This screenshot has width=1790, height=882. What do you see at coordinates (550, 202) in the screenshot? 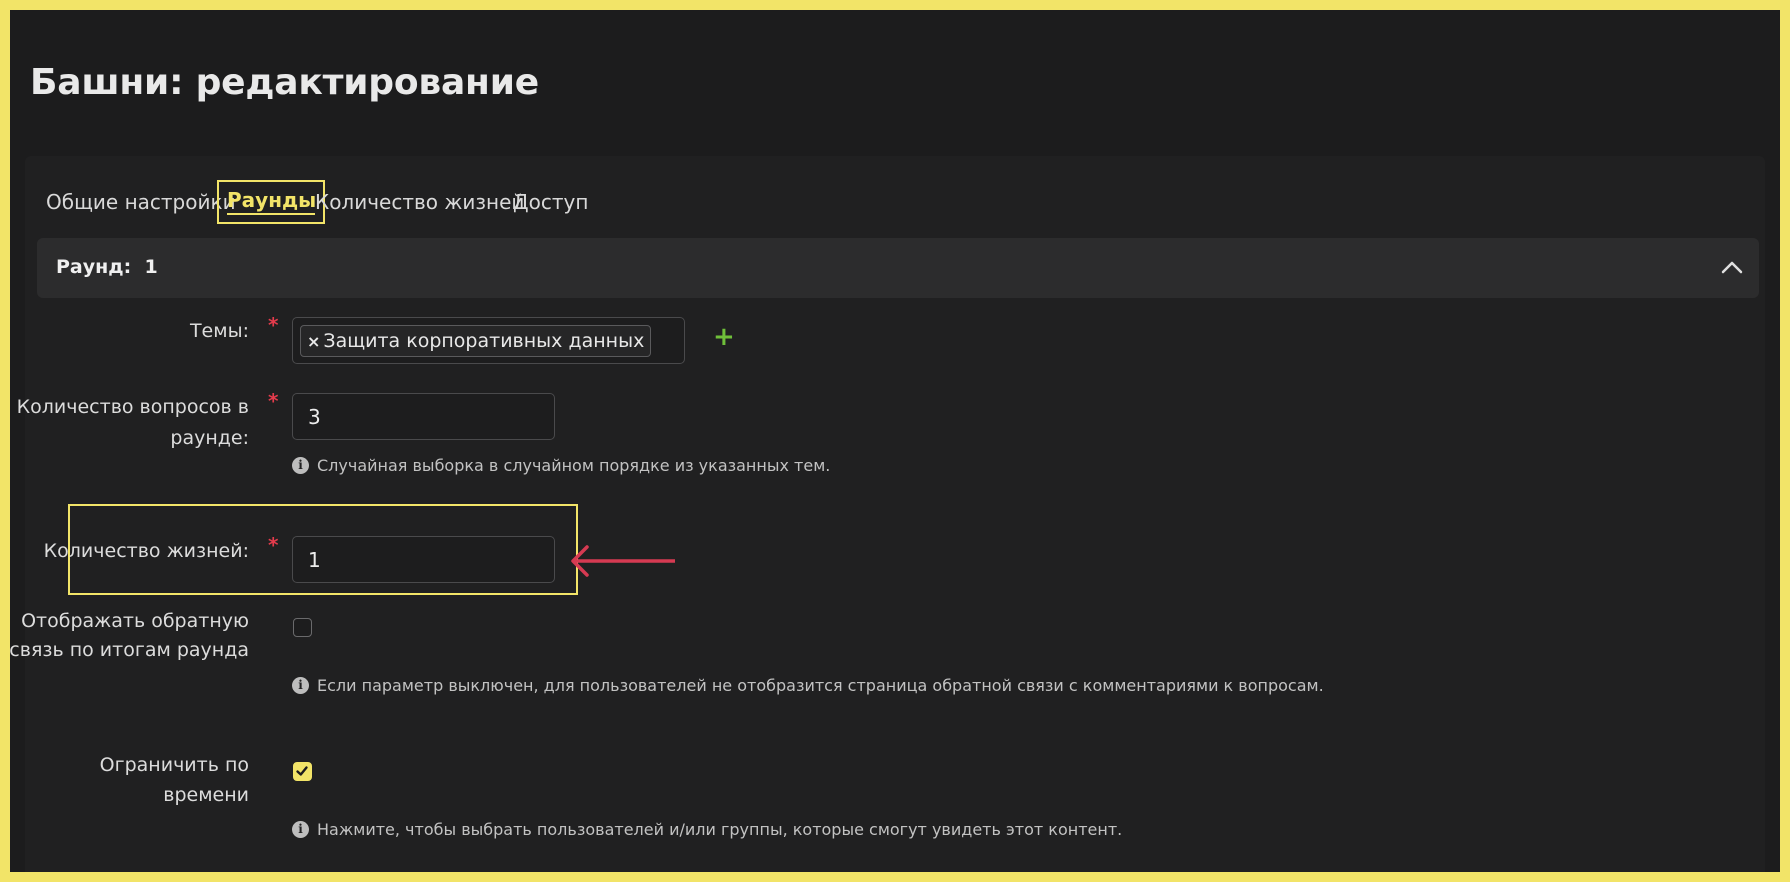
I see `tab-access: Доступ` at bounding box center [550, 202].